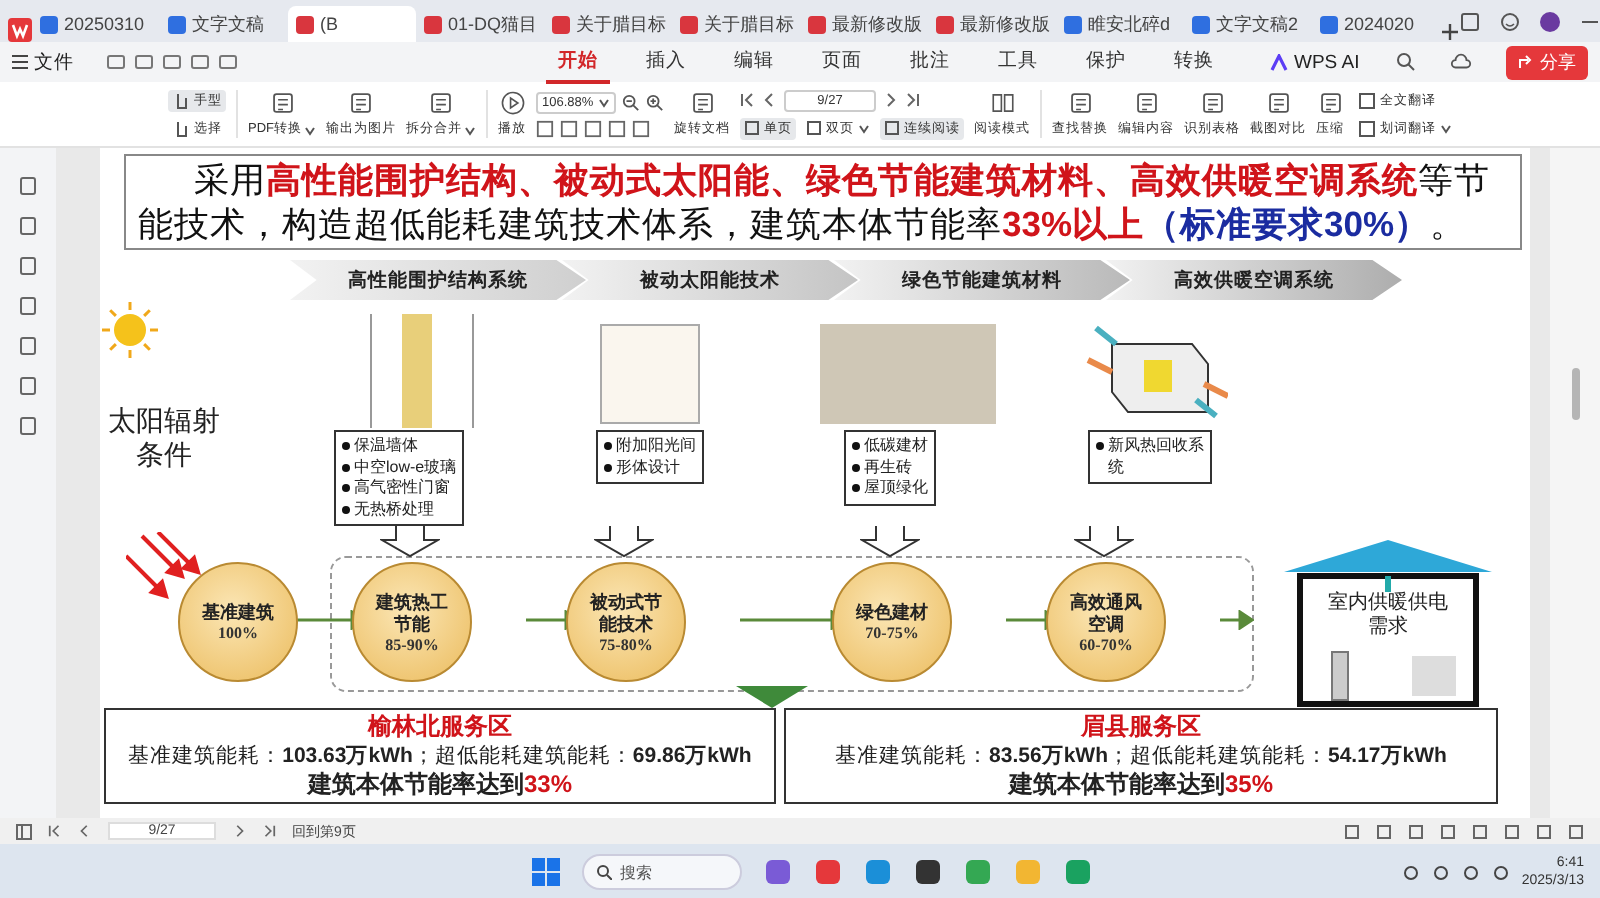 The width and height of the screenshot is (1600, 898). Describe the element at coordinates (626, 622) in the screenshot. I see `stage-circle: 被动式节能技术 75-80%` at that location.